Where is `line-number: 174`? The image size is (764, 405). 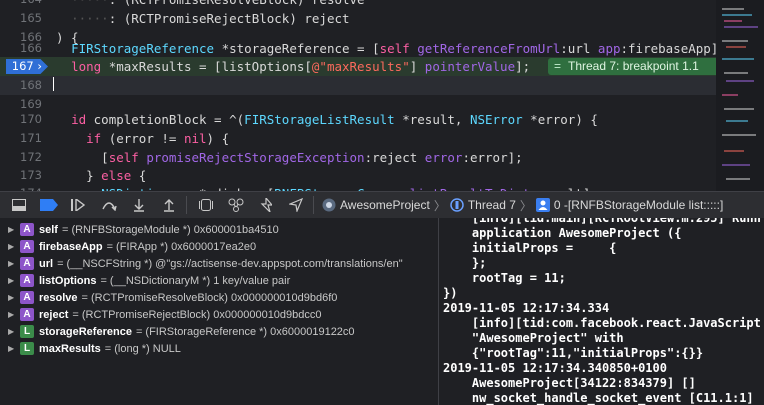 line-number: 174 is located at coordinates (21, 187).